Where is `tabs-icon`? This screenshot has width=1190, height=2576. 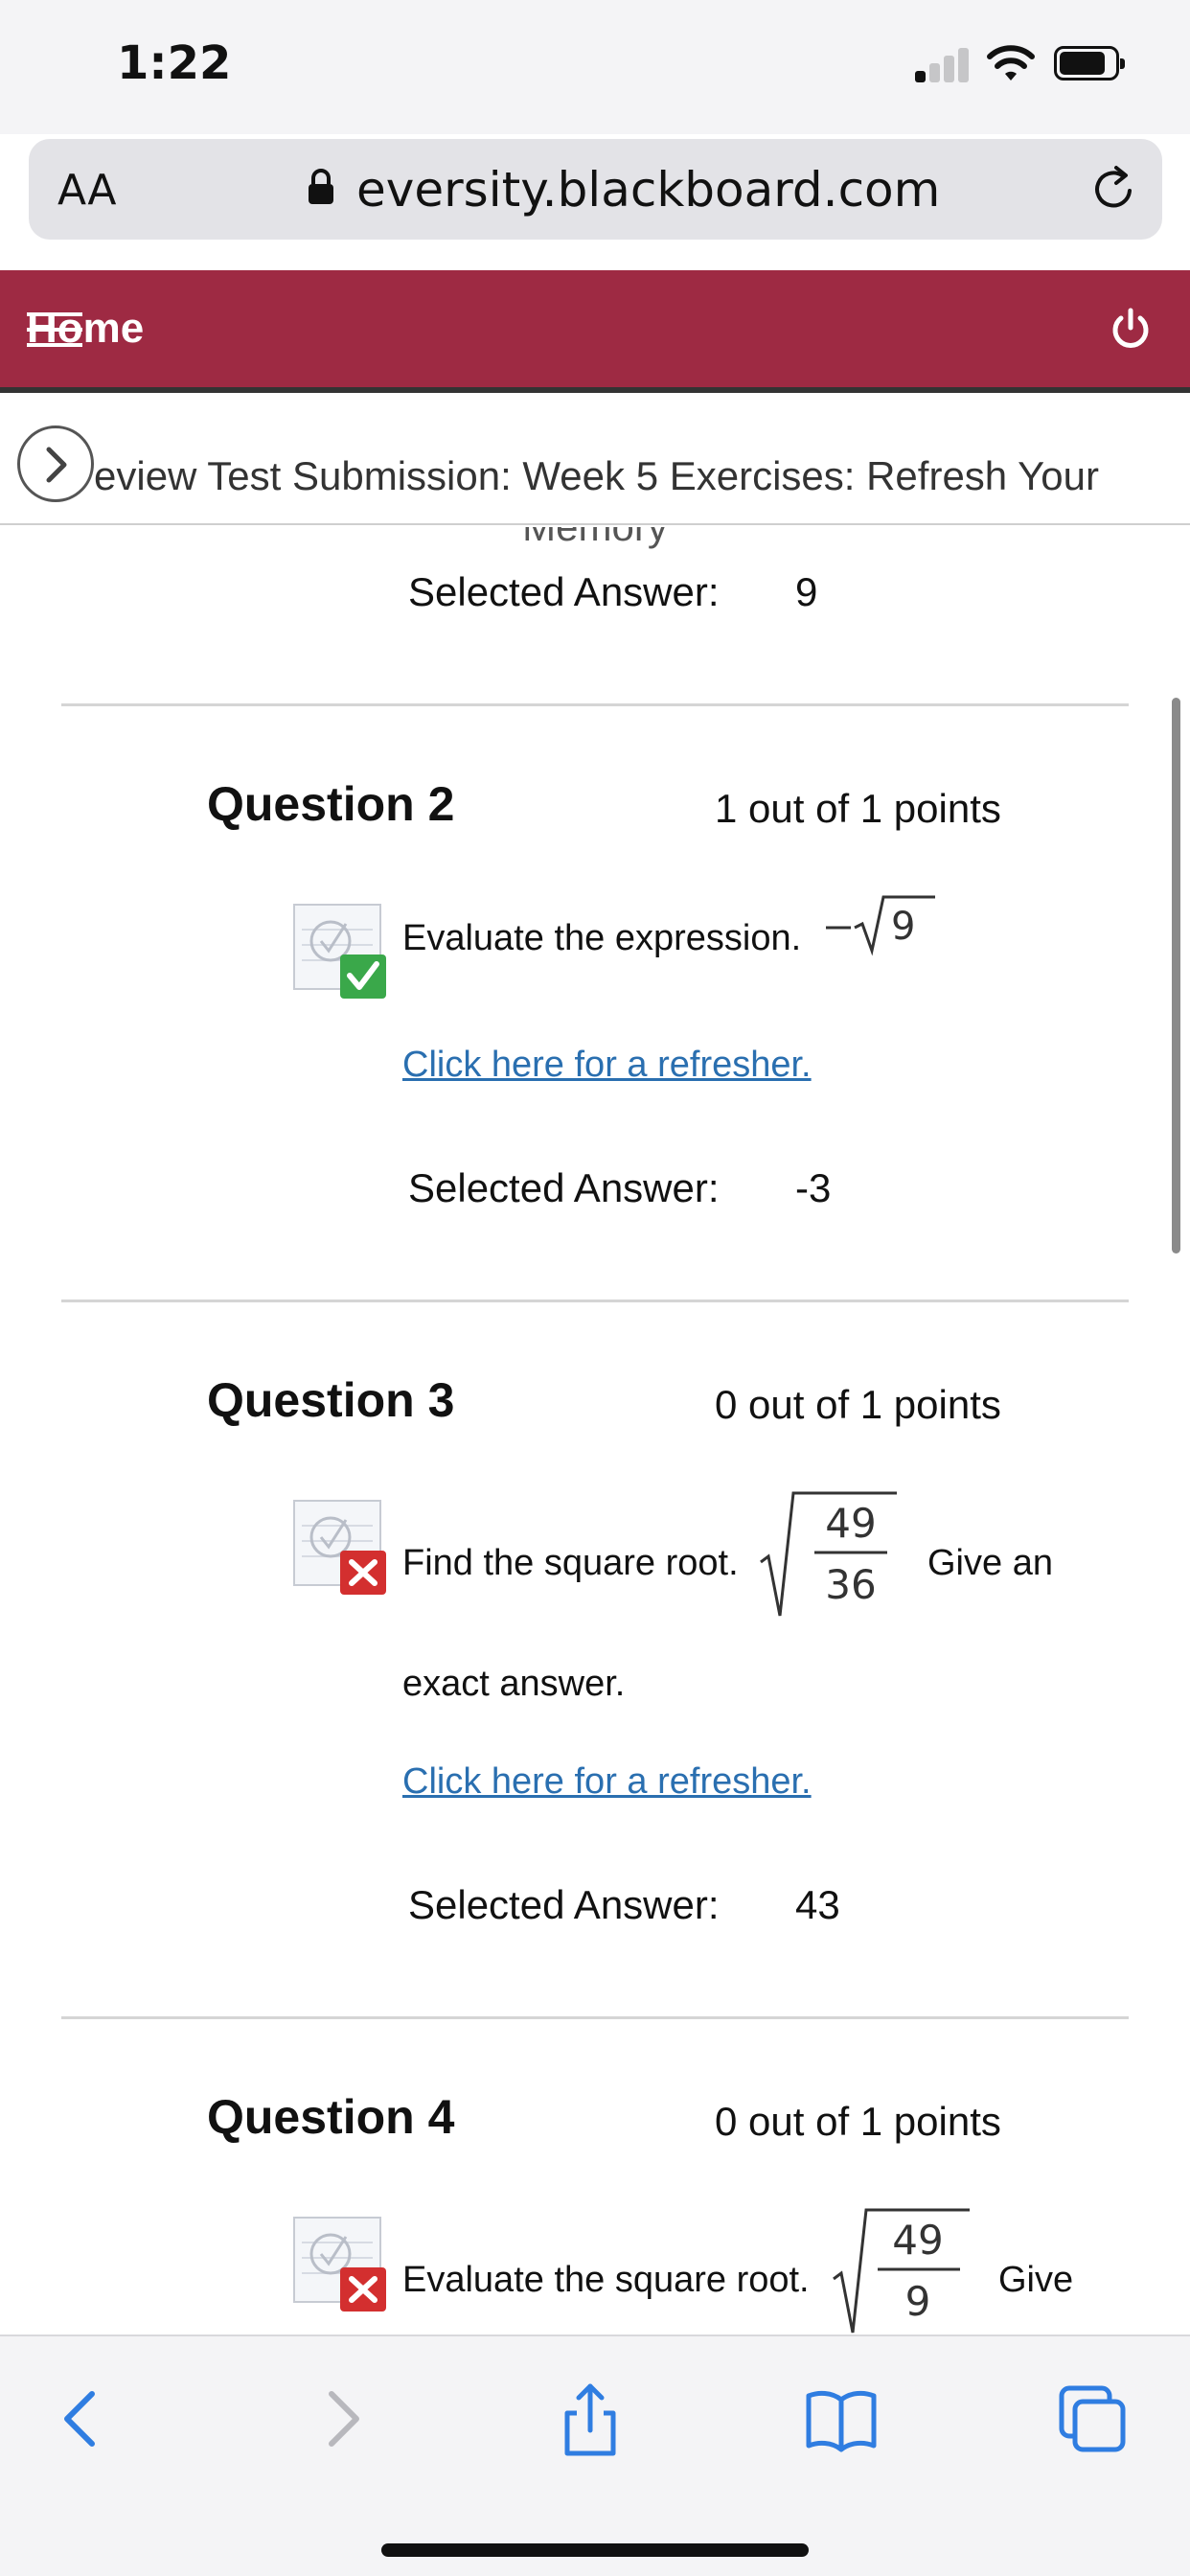 tabs-icon is located at coordinates (1093, 2418).